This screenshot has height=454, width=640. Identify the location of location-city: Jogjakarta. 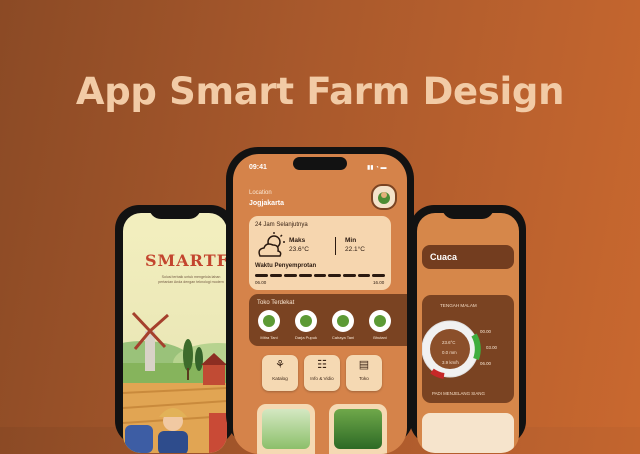
(266, 203).